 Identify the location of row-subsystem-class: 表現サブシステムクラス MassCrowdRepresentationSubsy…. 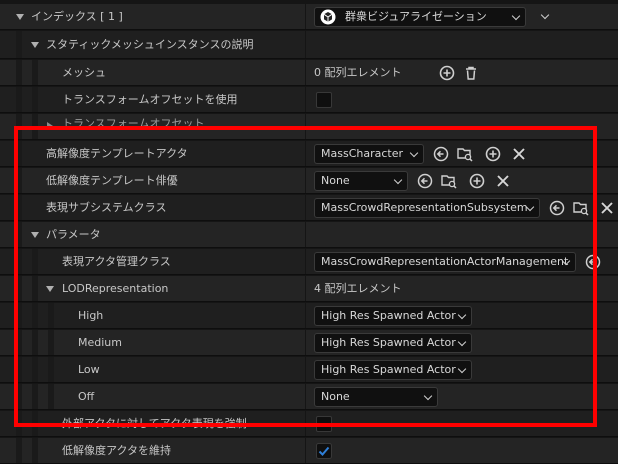
(309, 208).